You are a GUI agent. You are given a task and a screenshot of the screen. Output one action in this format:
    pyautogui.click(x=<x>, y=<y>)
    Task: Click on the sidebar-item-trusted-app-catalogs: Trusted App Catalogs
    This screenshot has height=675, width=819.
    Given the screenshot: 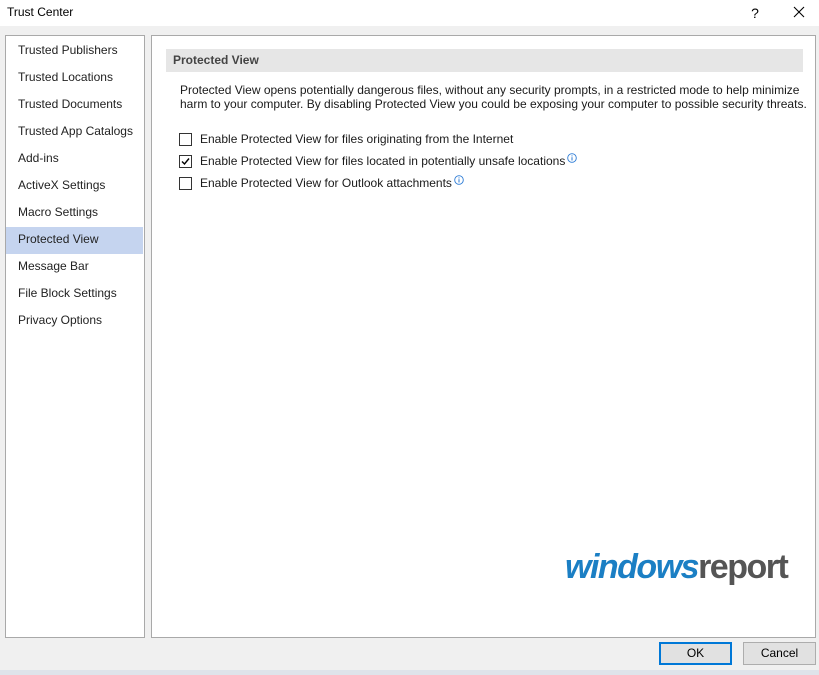 What is the action you would take?
    pyautogui.click(x=75, y=132)
    